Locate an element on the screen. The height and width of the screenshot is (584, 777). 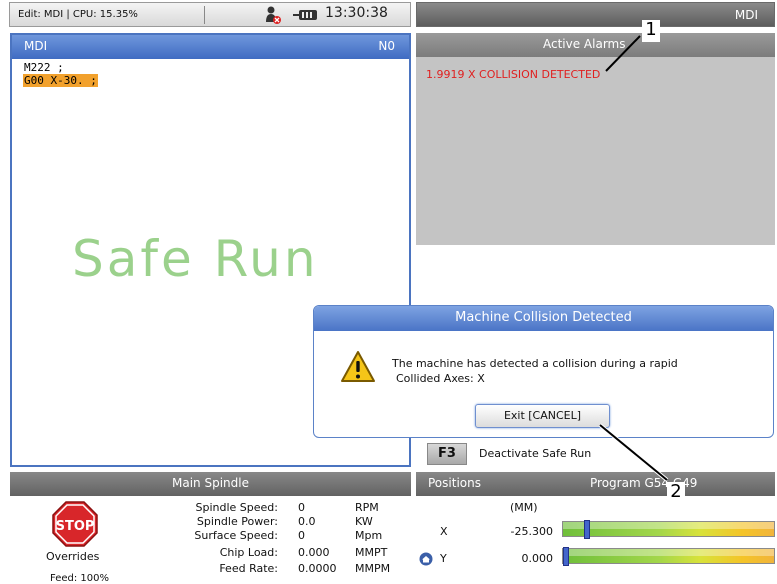
dialog-header: Machine Collision Detected is located at coordinates (543, 318).